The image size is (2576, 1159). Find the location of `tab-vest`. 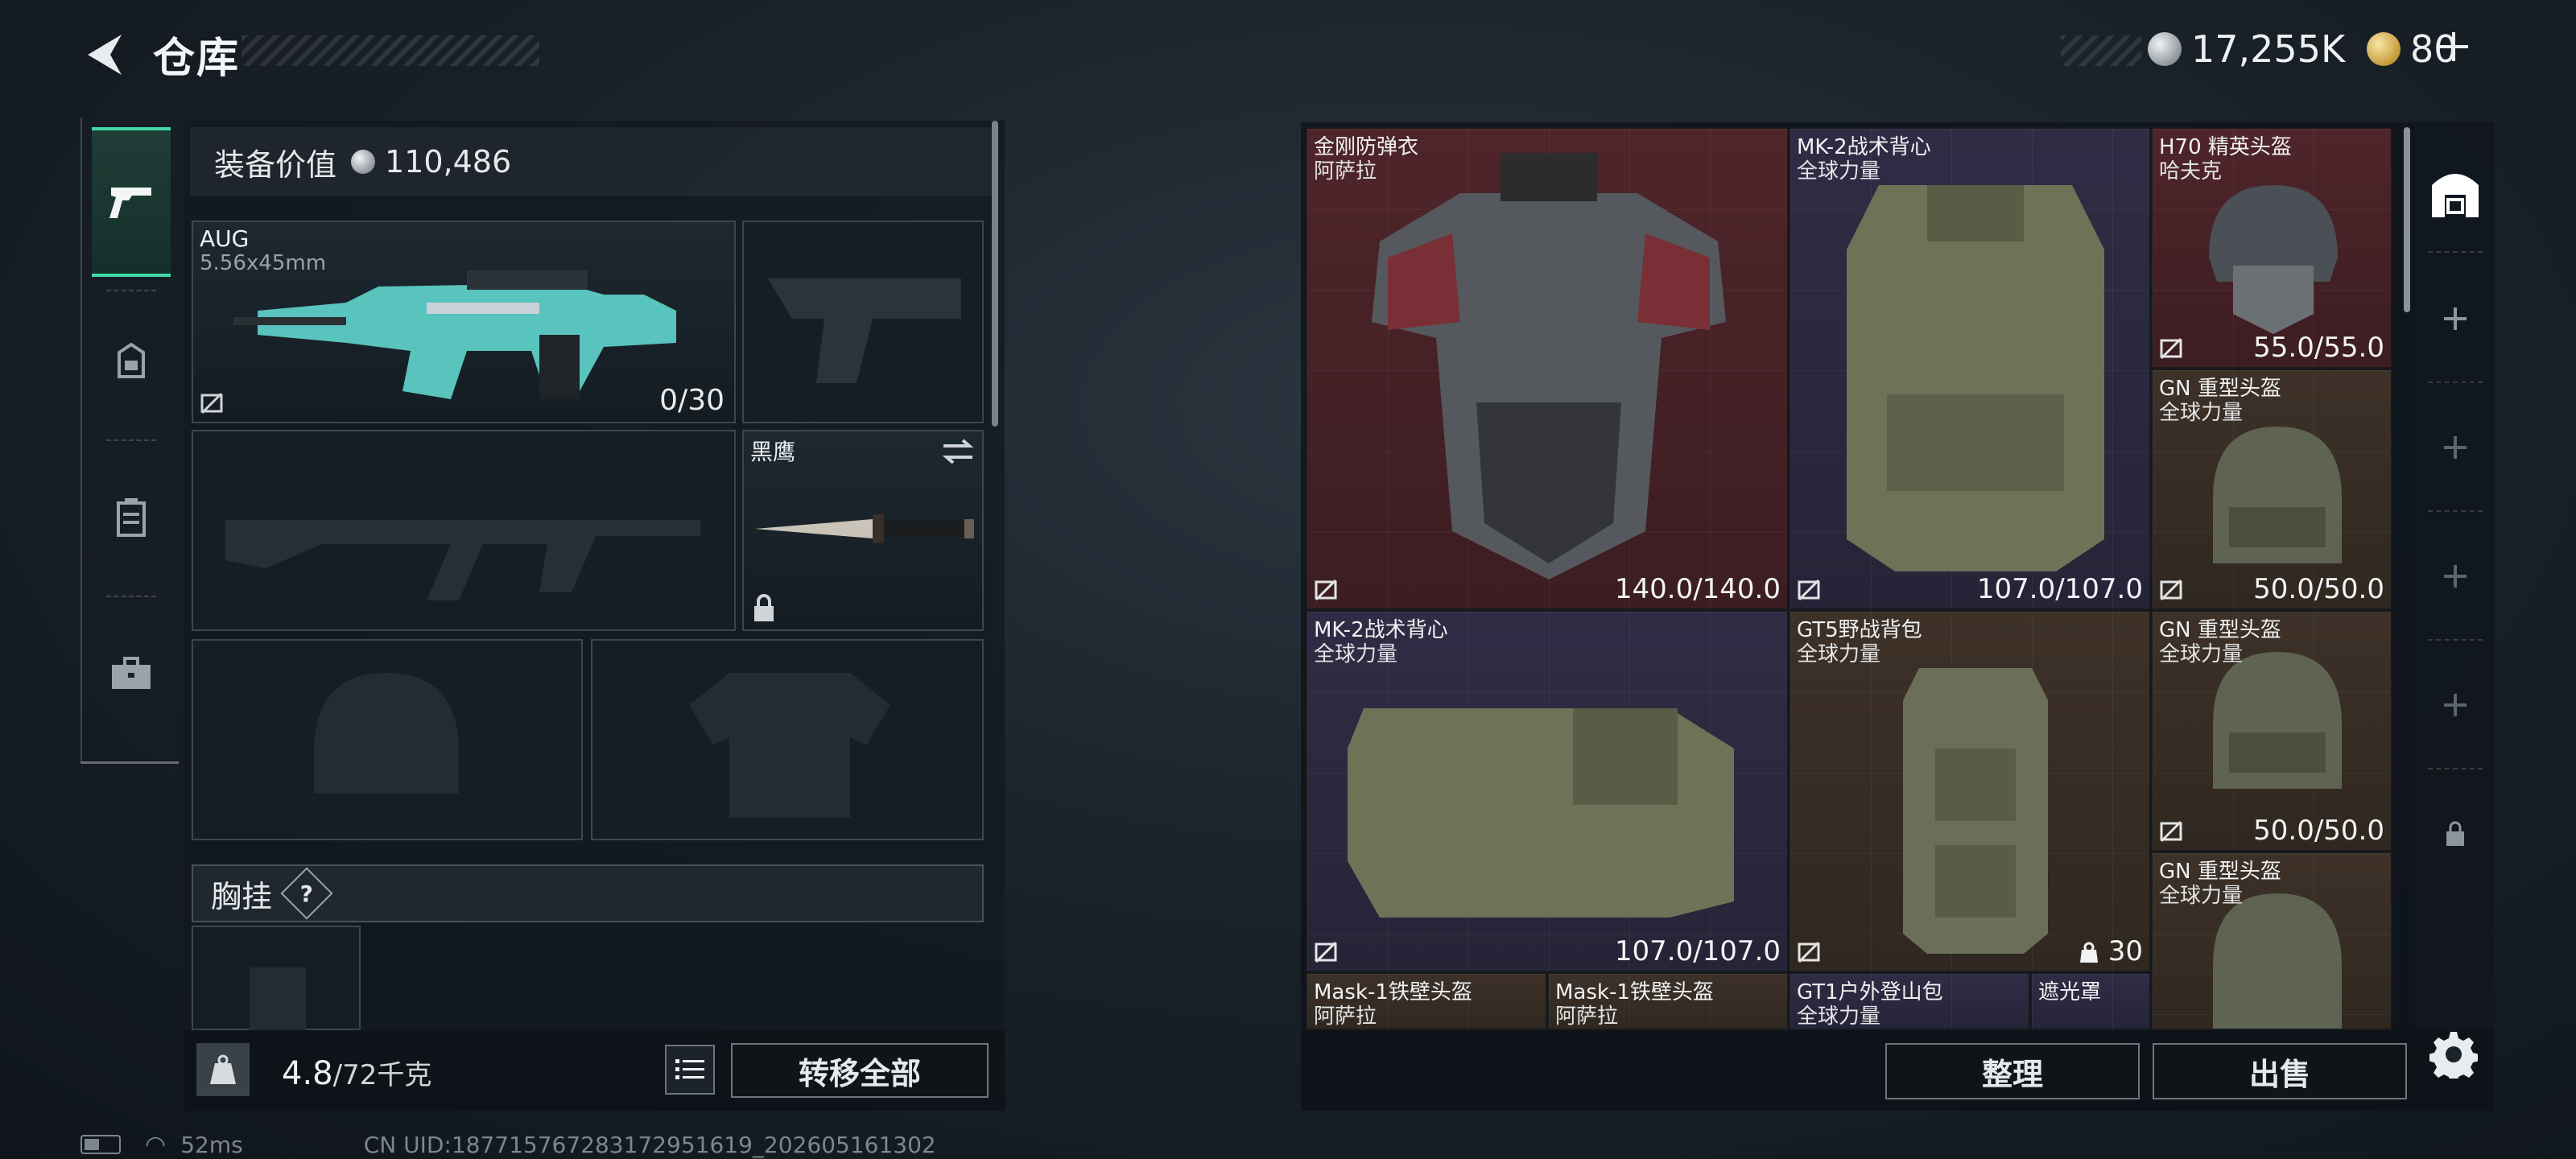

tab-vest is located at coordinates (131, 517).